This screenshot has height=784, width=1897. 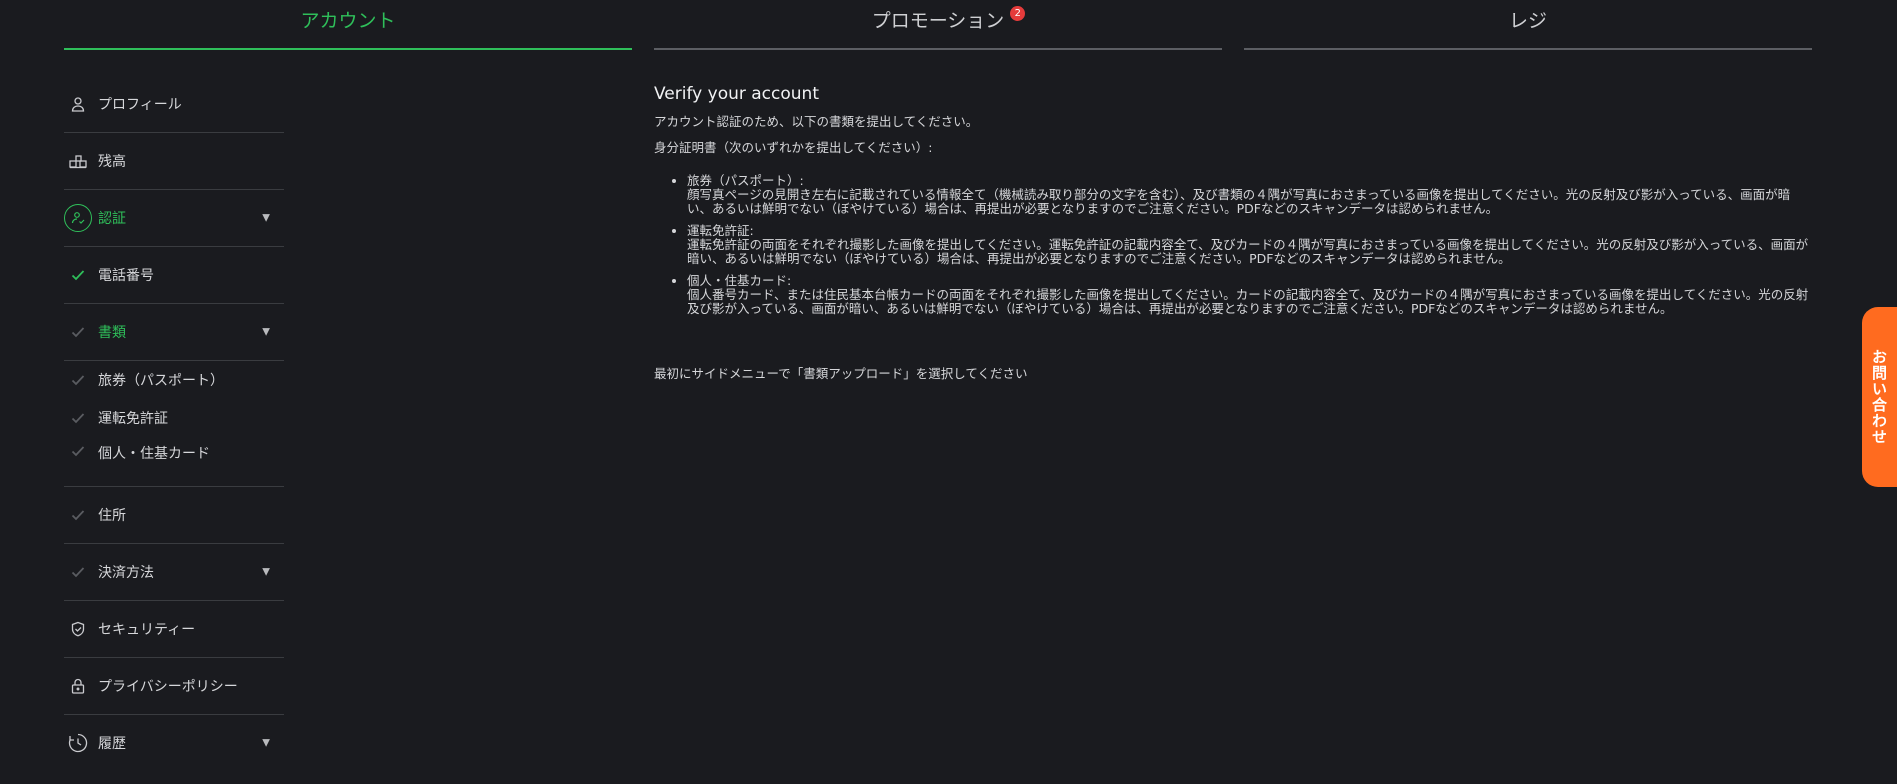 I want to click on shield-icon, so click(x=78, y=629).